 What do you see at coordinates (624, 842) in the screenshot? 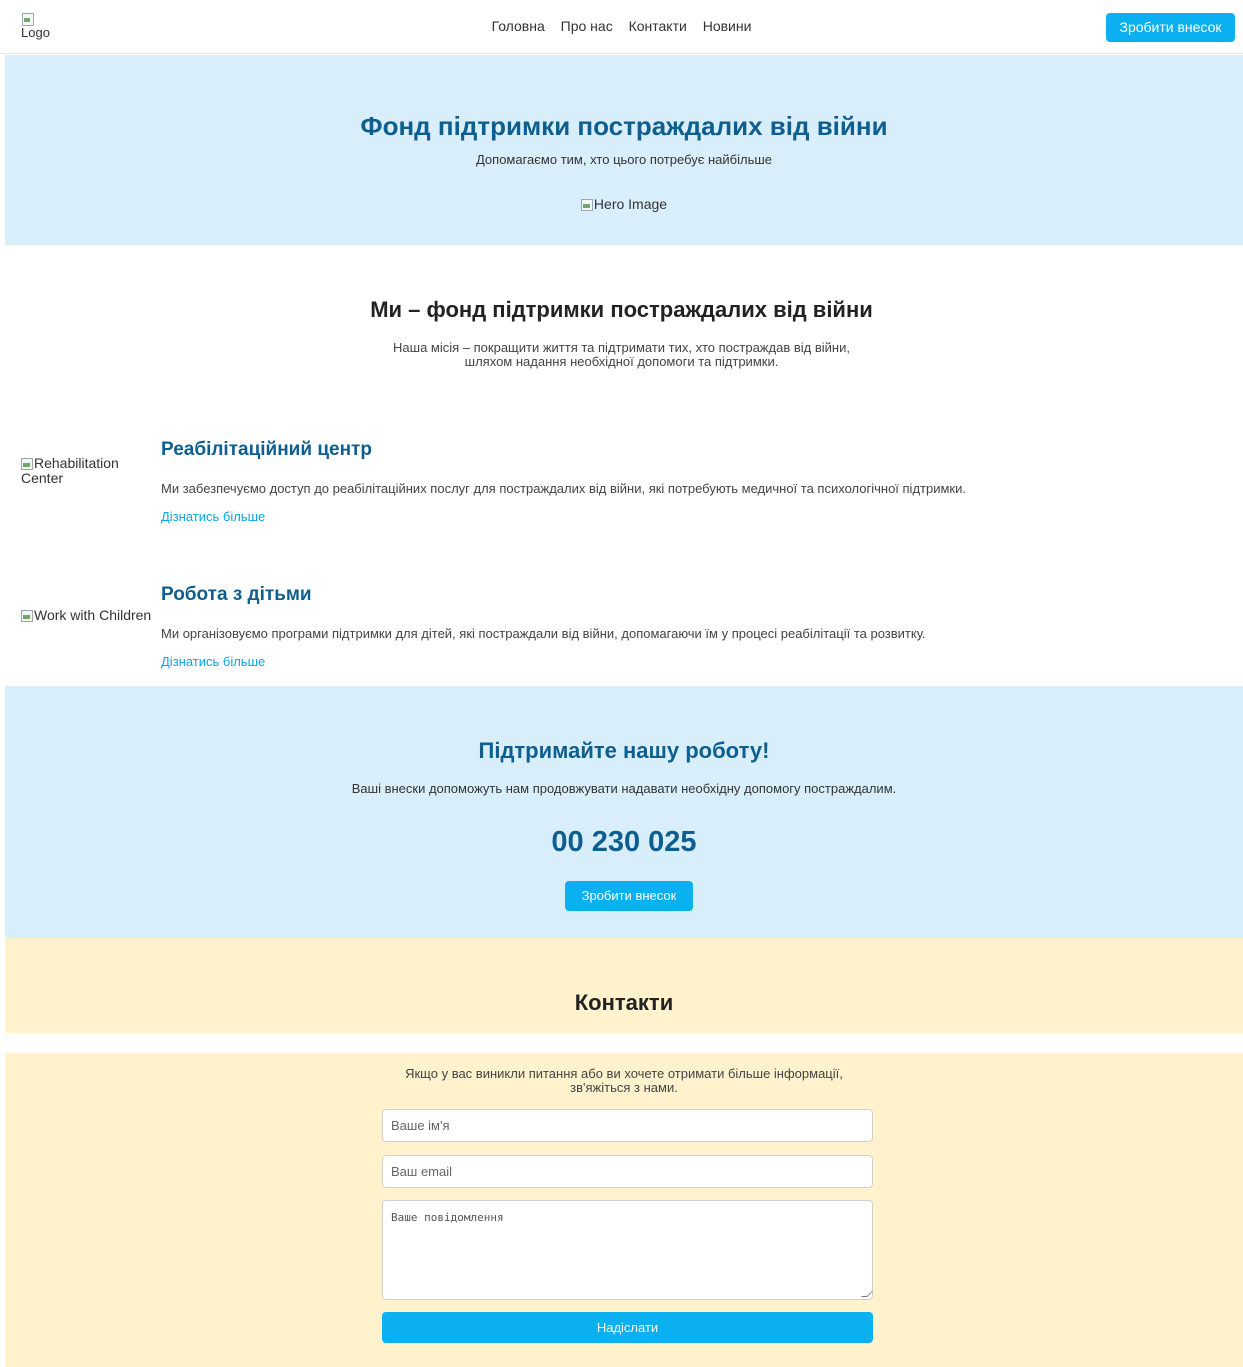
I see `donation-counter: 00 230 025` at bounding box center [624, 842].